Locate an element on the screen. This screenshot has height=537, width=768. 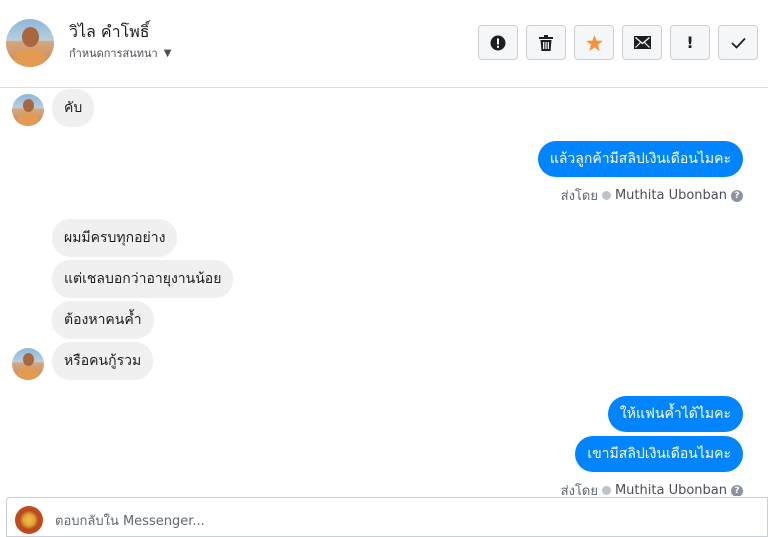
follow-up-button: ! is located at coordinates (690, 42).